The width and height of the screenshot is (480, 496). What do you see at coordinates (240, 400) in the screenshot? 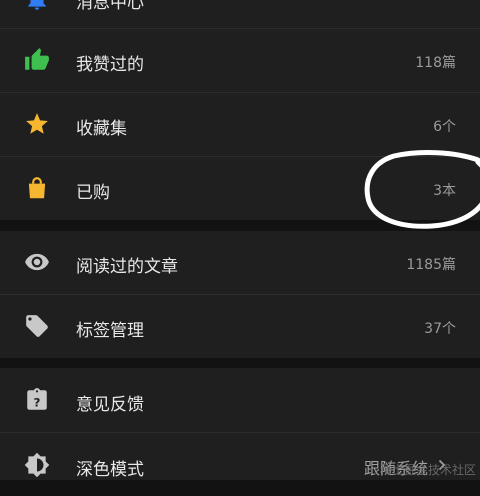
I see `menu-item-feedback: ? 意见反馈` at bounding box center [240, 400].